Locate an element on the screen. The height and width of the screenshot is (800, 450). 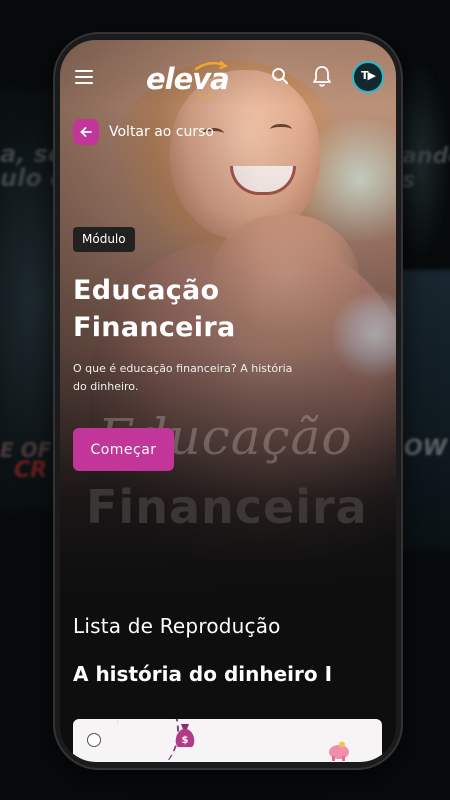
app-logo: eleva MAIS is located at coordinates (189, 80).